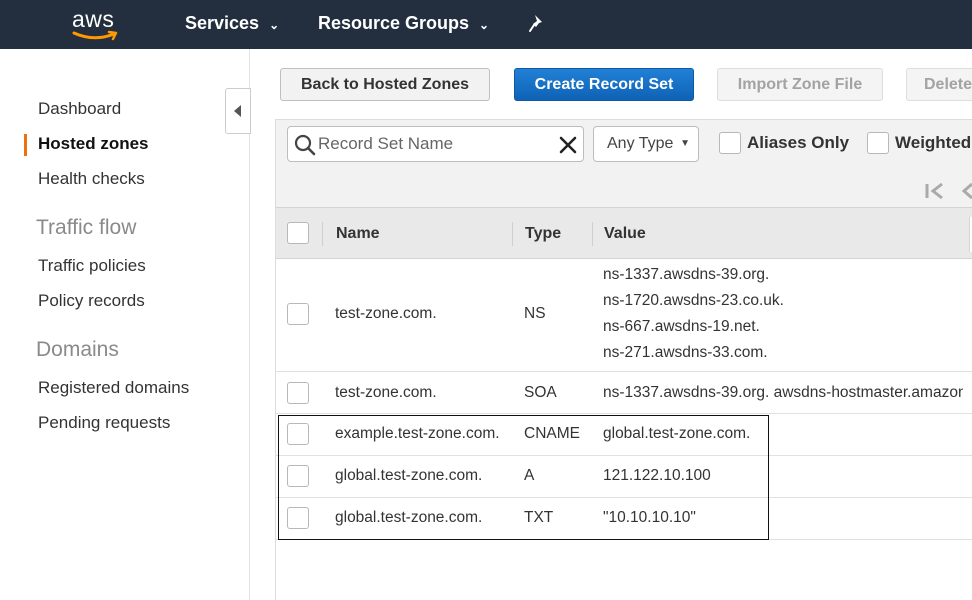 The image size is (972, 600). Describe the element at coordinates (91, 301) in the screenshot. I see `sidebar-item-policy-records: Policy records` at that location.